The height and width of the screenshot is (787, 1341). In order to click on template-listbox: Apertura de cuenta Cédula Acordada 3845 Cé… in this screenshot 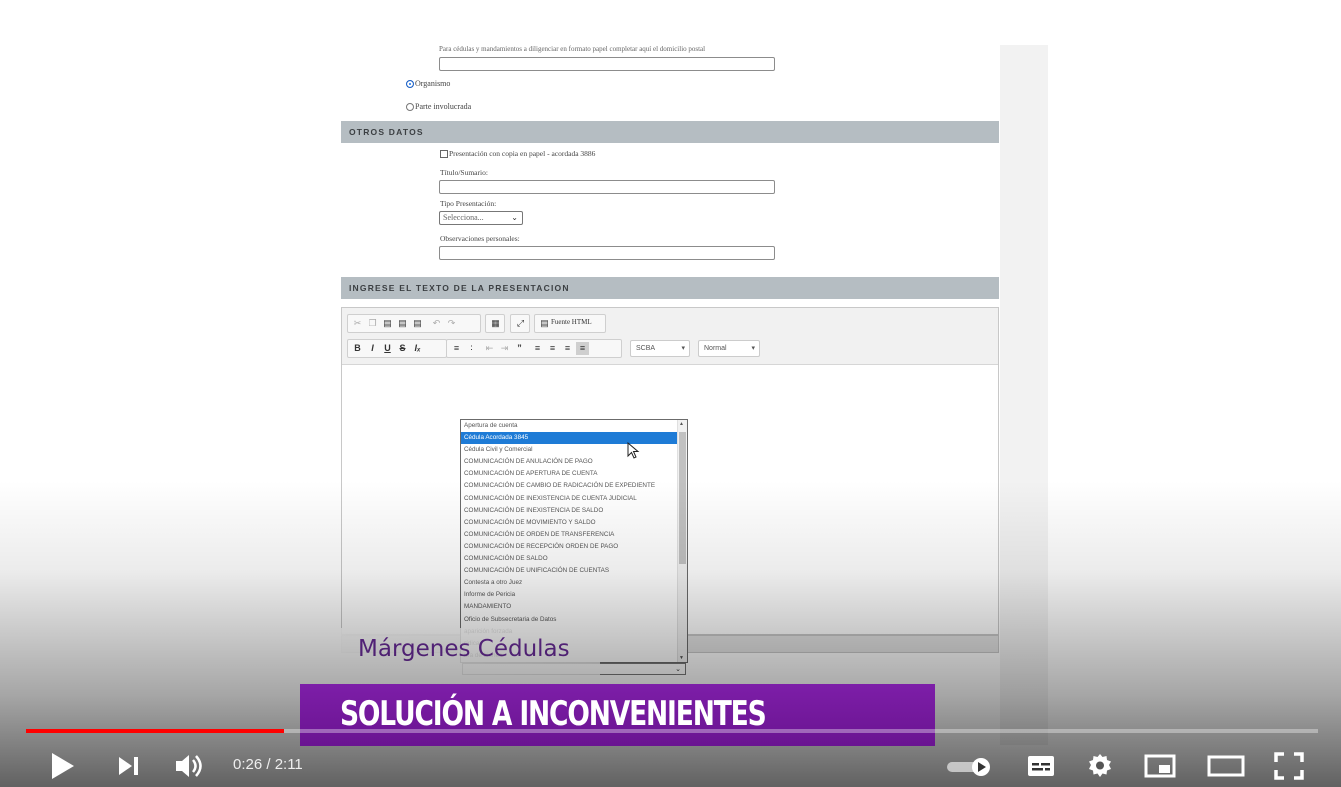, I will do `click(574, 541)`.